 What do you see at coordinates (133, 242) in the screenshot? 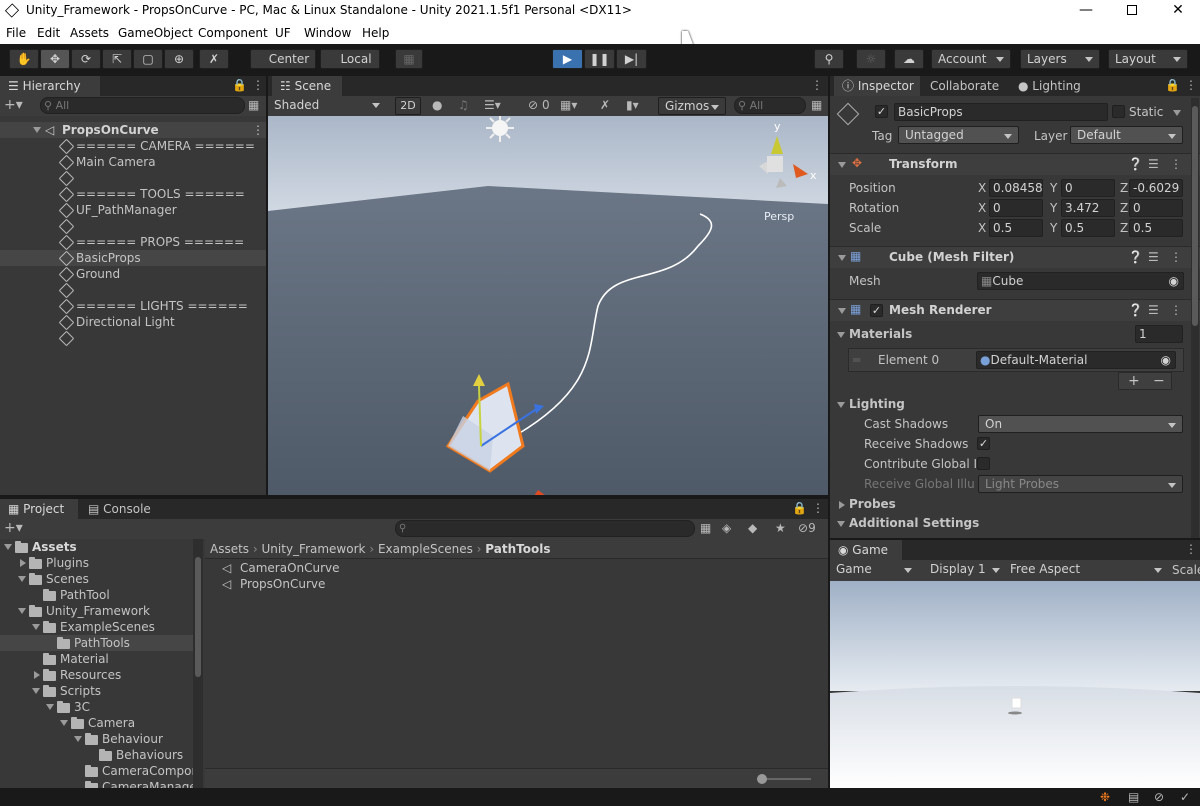
I see `hierarchy-item: ====== PROPS ======` at bounding box center [133, 242].